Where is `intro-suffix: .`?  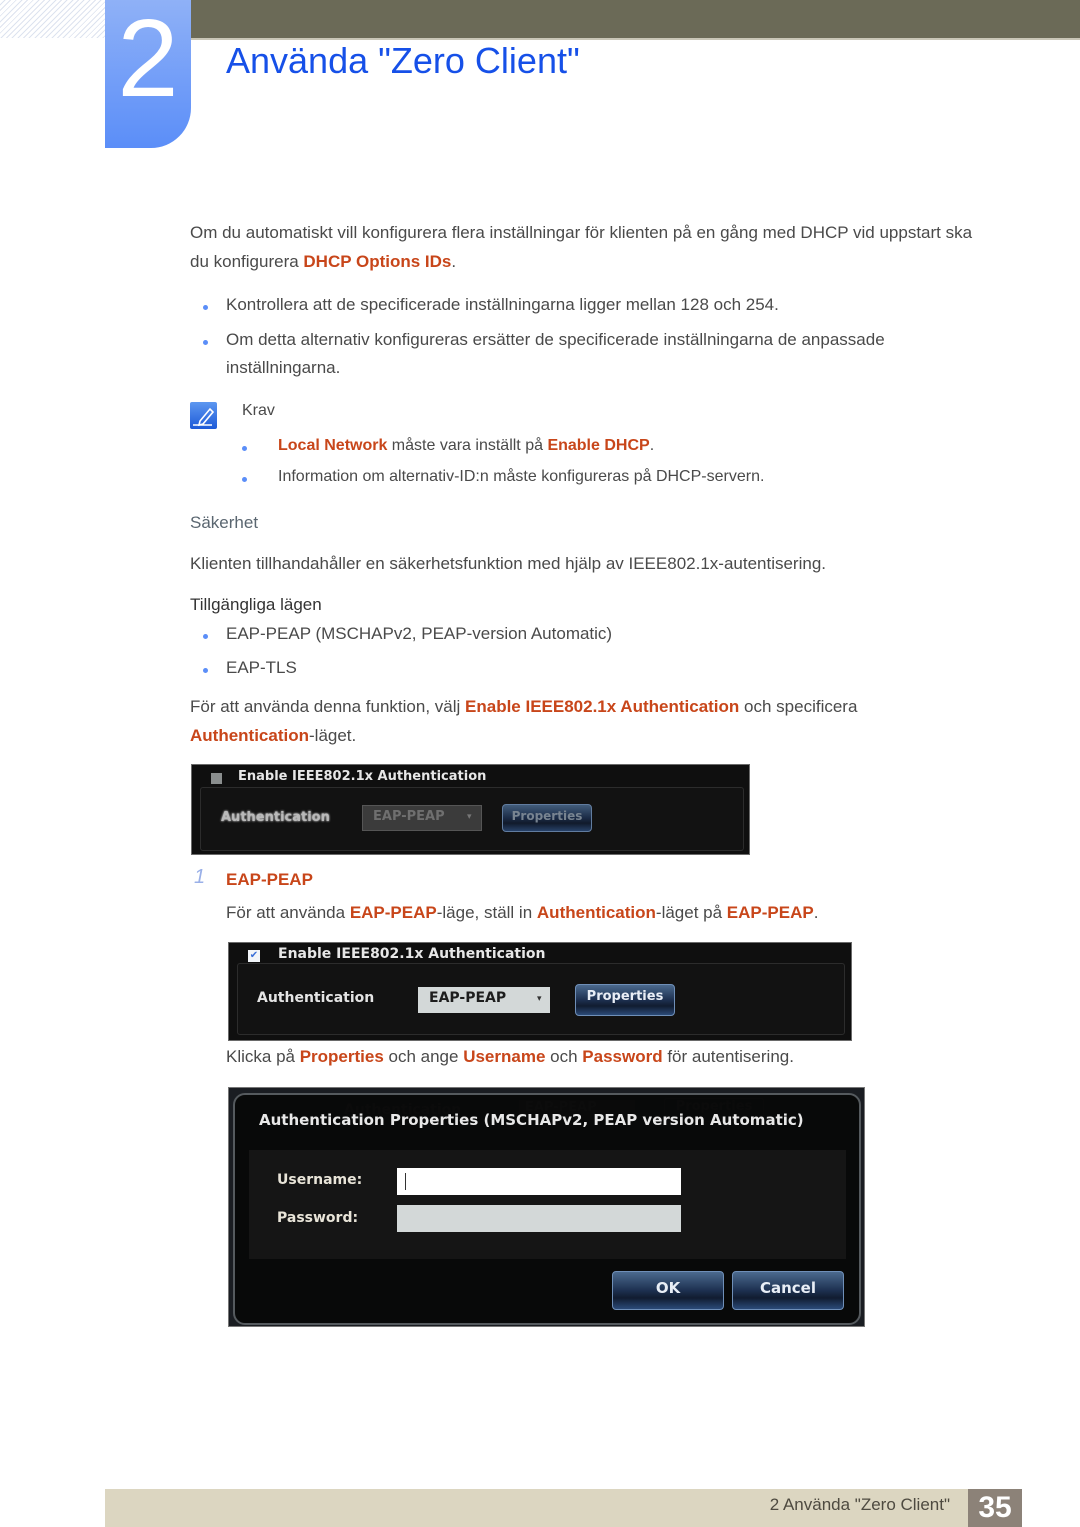
intro-suffix: . is located at coordinates (454, 261).